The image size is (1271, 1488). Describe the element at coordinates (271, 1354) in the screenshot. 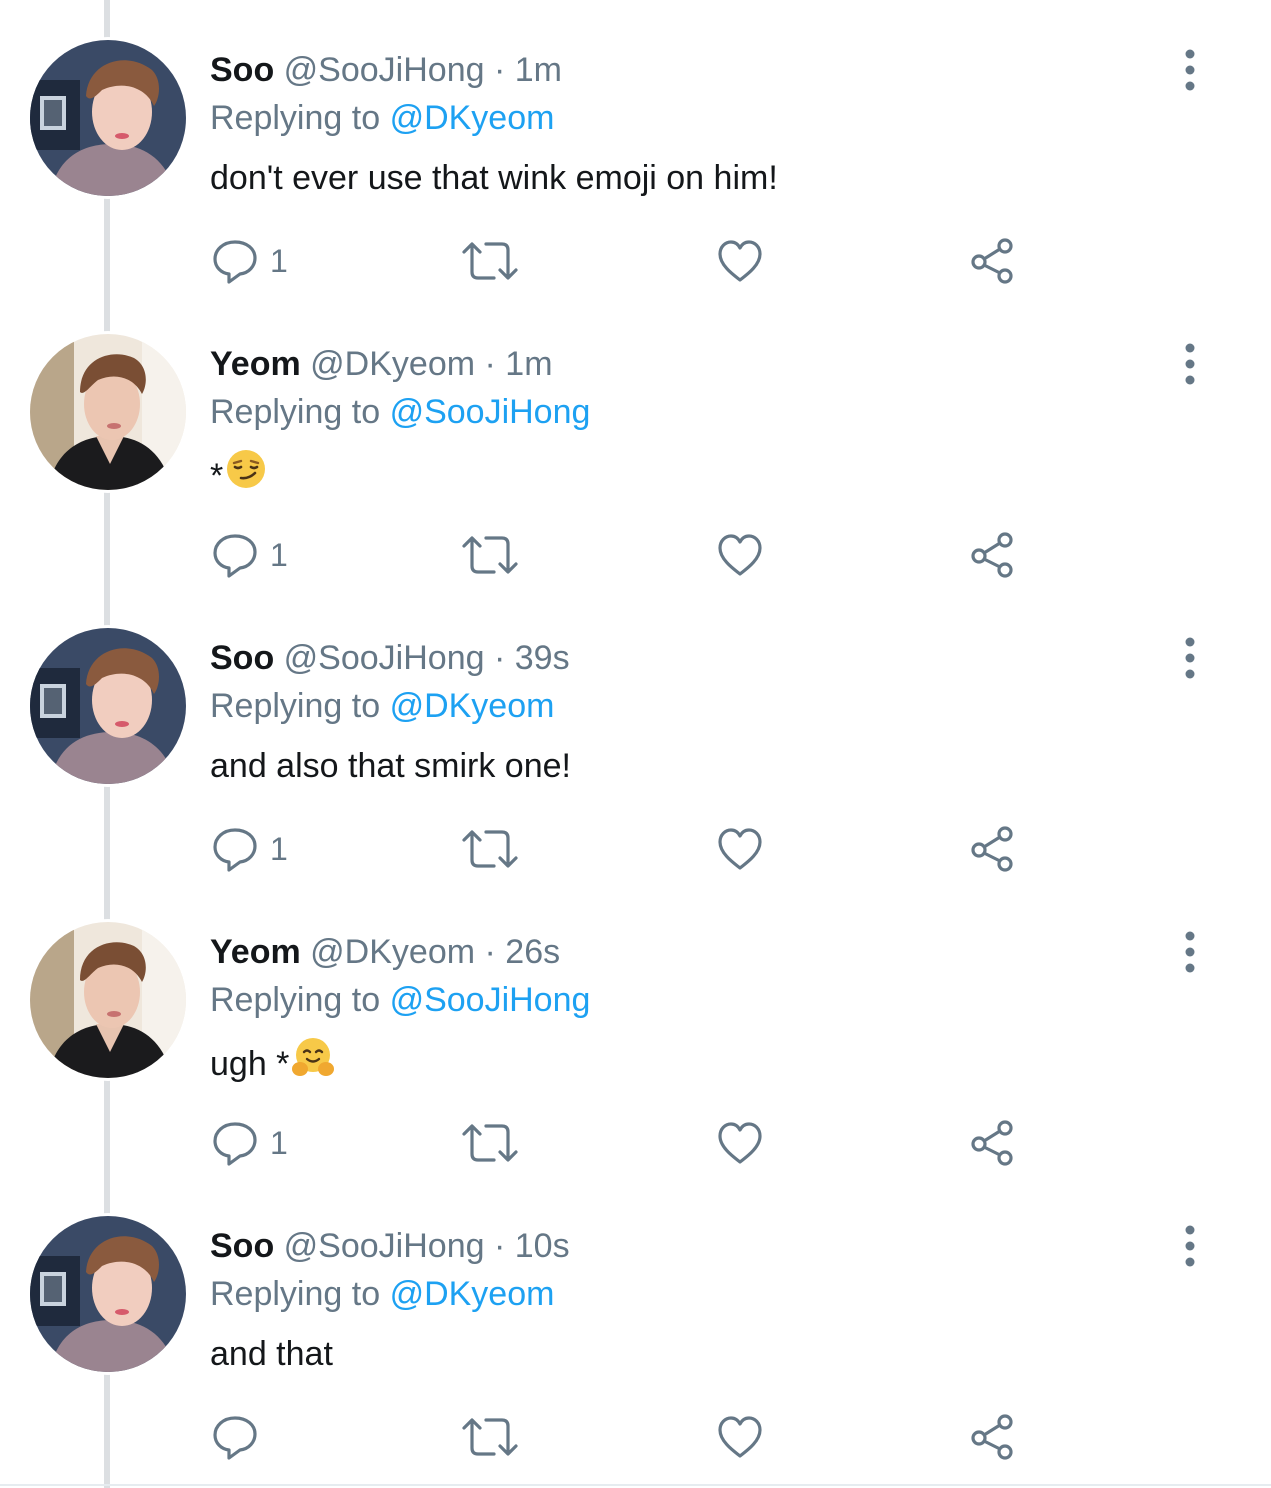

I see `tweet-text: and that` at that location.